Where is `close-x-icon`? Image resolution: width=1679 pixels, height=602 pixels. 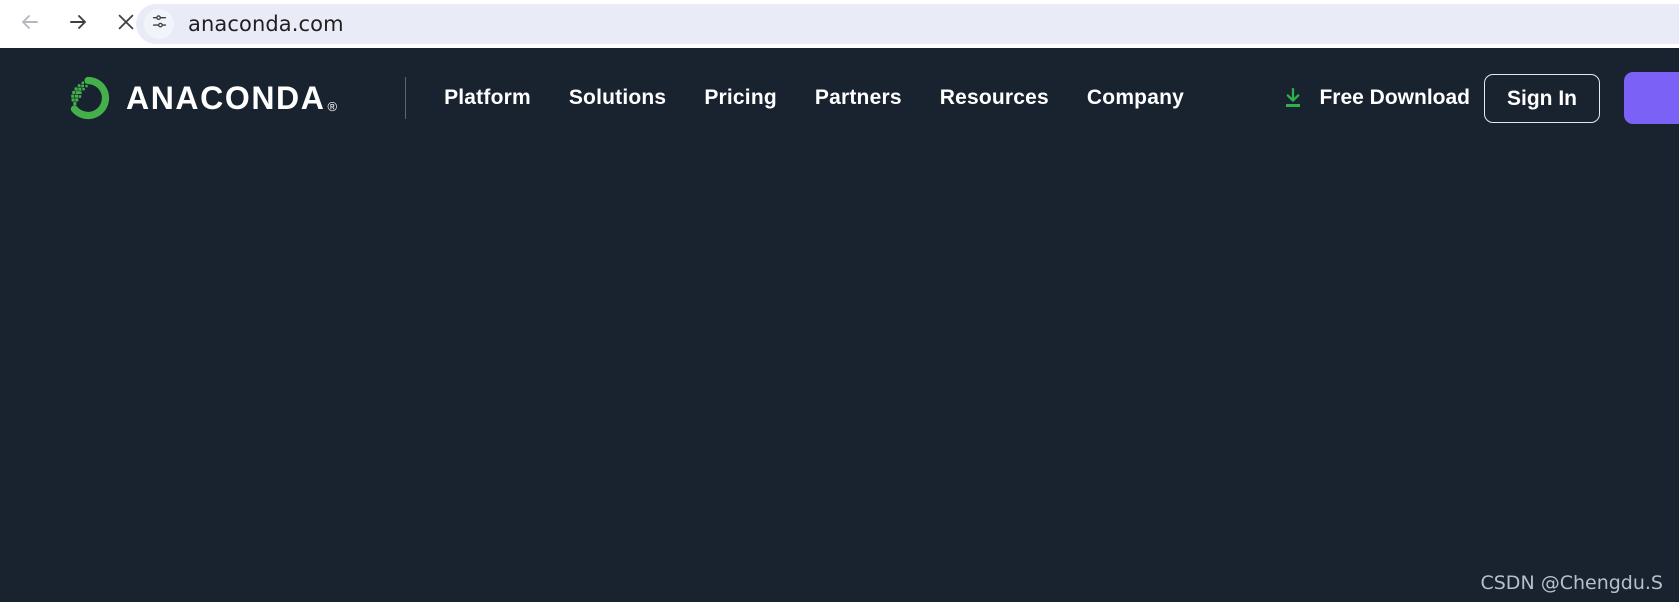 close-x-icon is located at coordinates (126, 24).